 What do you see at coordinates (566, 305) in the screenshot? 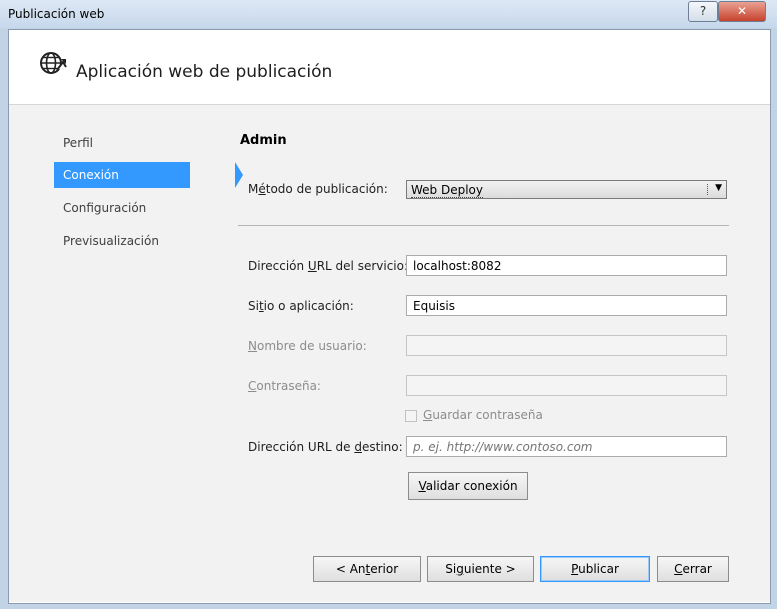
I see `site-input` at bounding box center [566, 305].